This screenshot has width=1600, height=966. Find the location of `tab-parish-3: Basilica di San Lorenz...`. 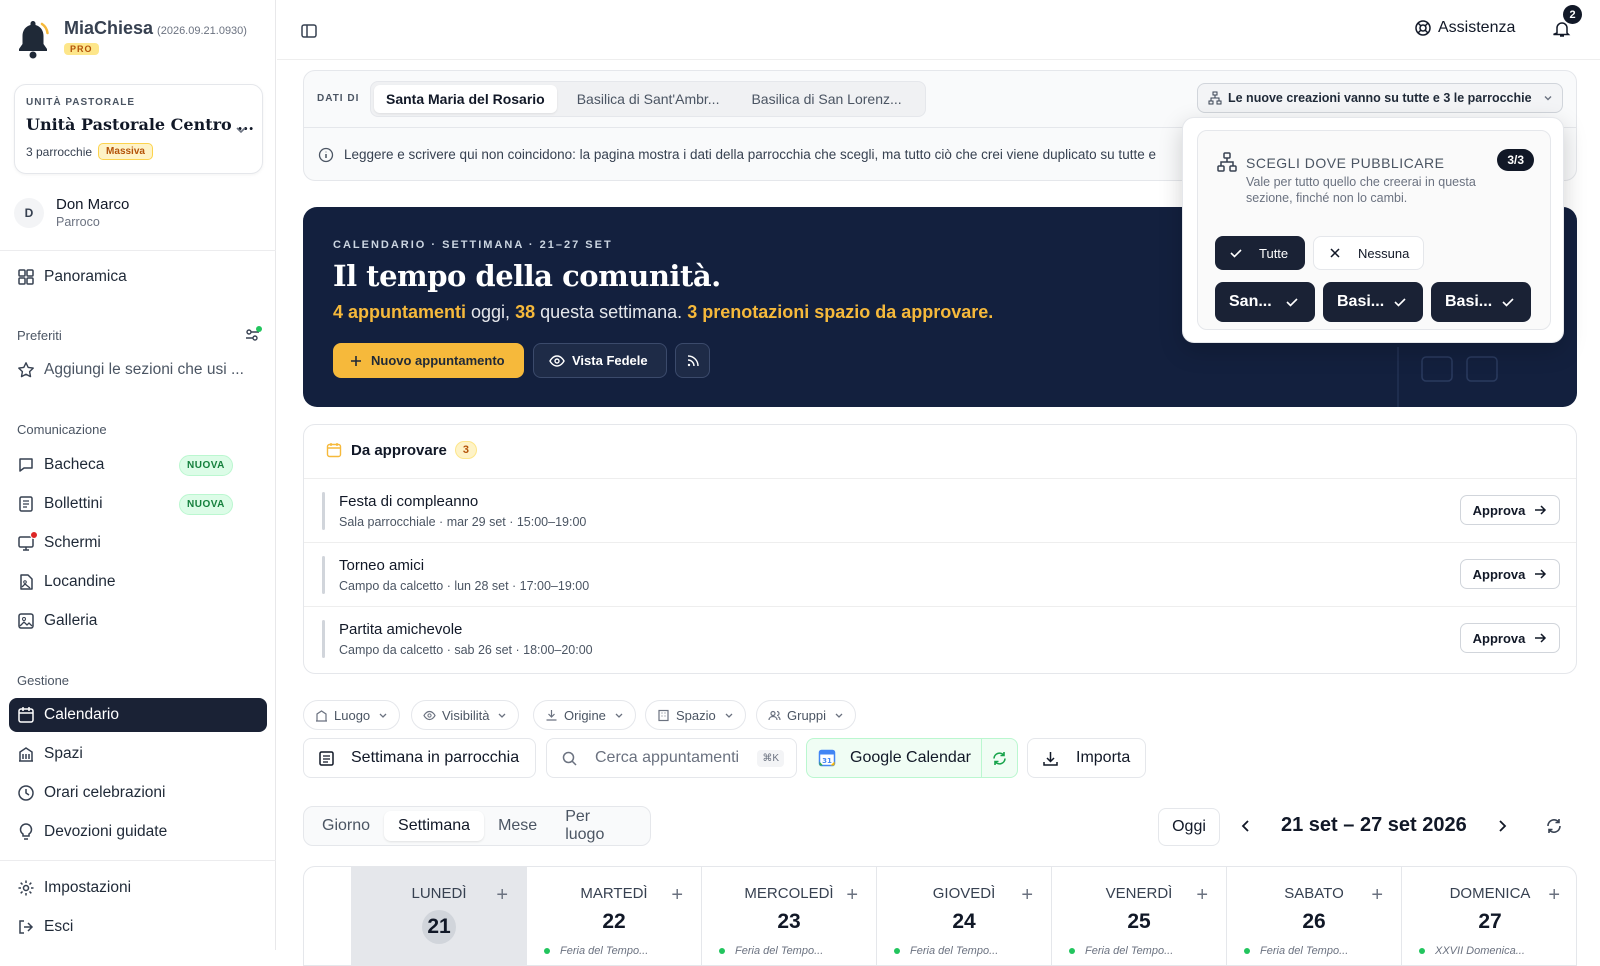

tab-parish-3: Basilica di San Lorenz... is located at coordinates (826, 99).